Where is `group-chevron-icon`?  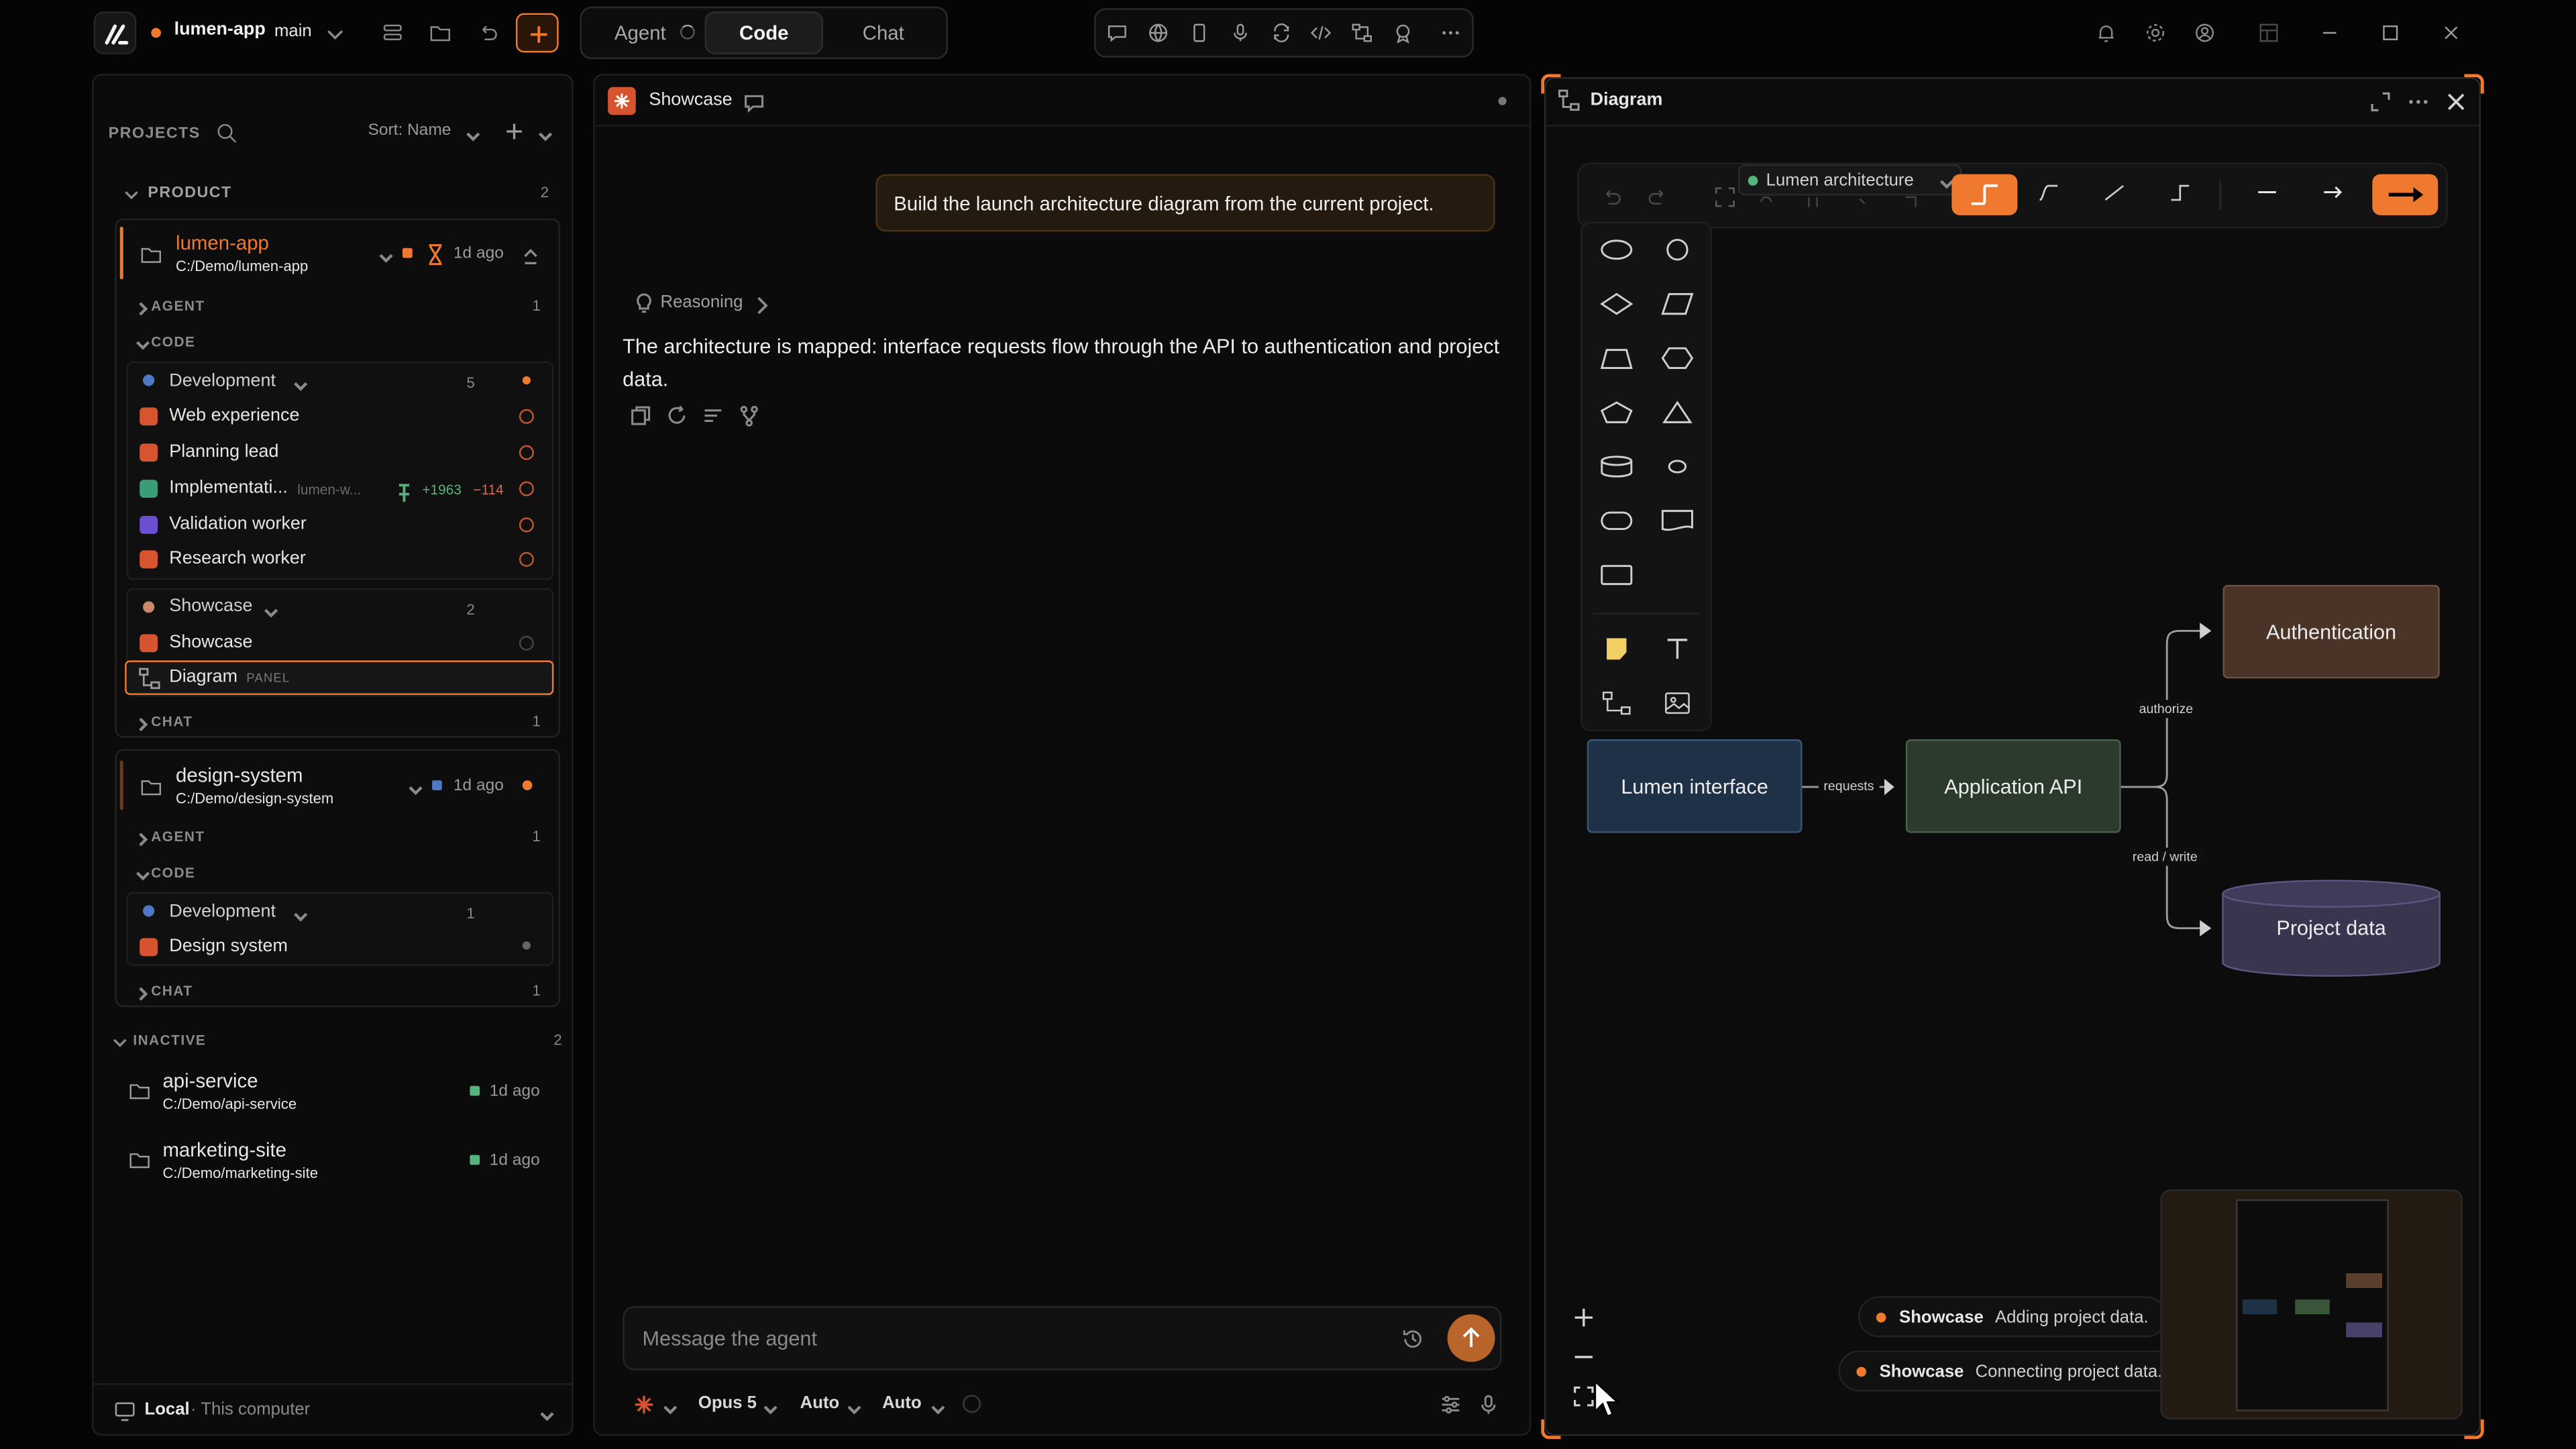 group-chevron-icon is located at coordinates (129, 192).